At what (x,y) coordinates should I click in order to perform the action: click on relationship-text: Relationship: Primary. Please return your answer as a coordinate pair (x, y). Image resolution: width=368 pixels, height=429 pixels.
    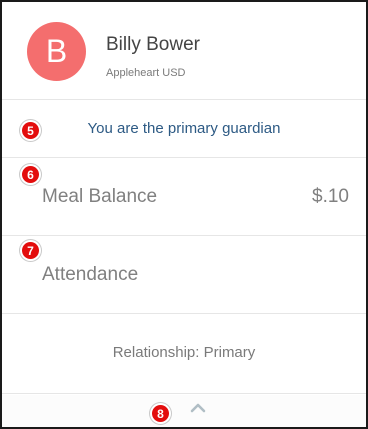
    Looking at the image, I should click on (184, 352).